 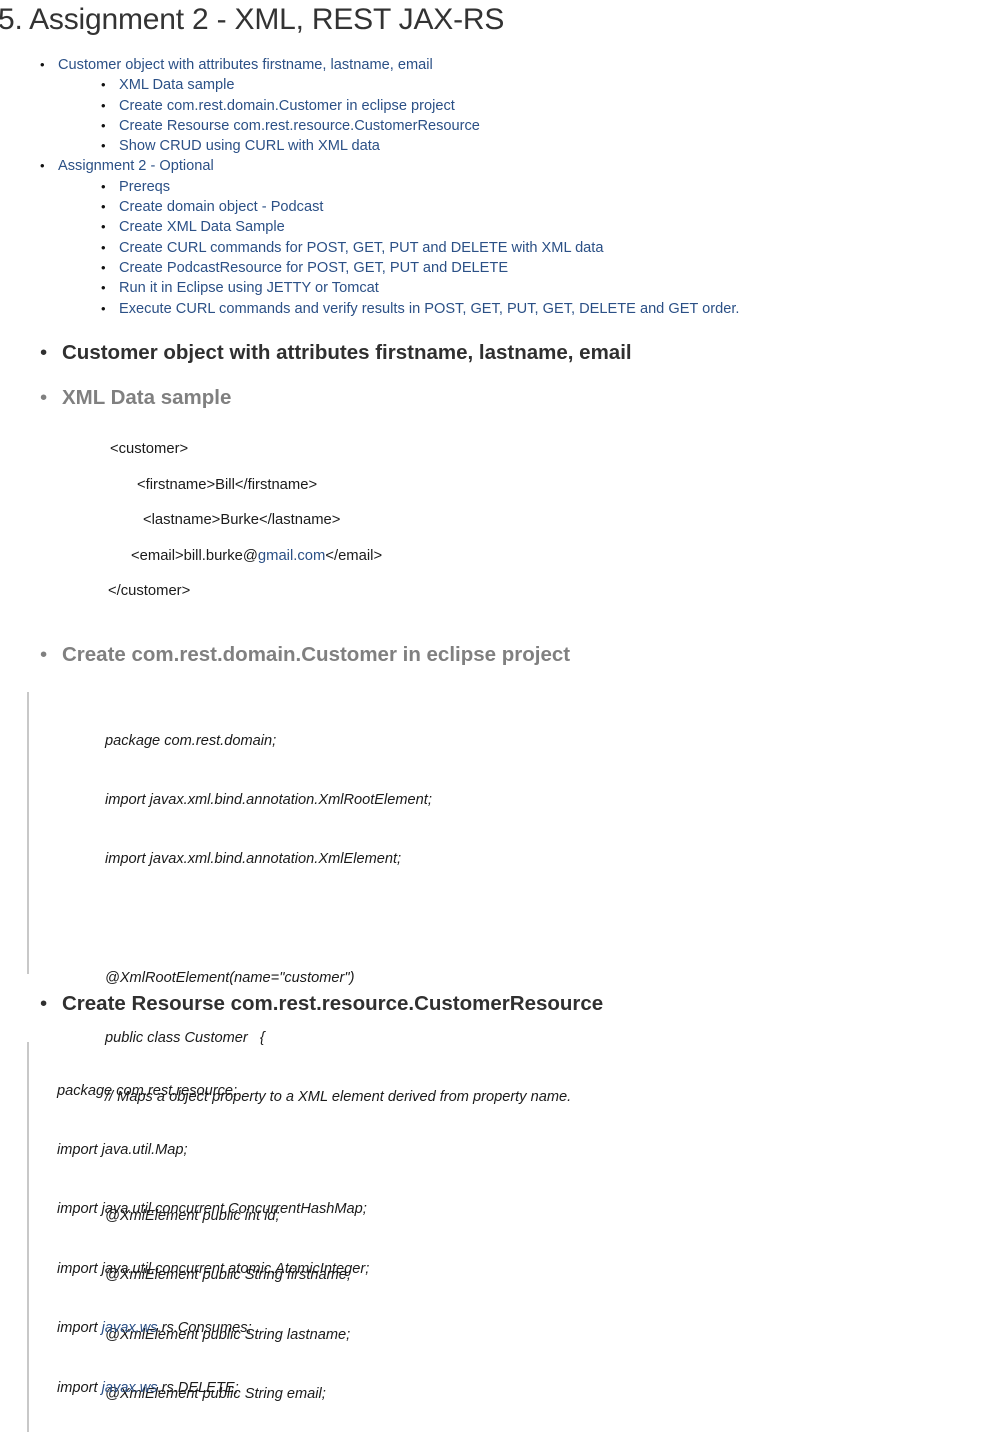 What do you see at coordinates (227, 484) in the screenshot?
I see `xml-line: <firstname>Bill</firstname>` at bounding box center [227, 484].